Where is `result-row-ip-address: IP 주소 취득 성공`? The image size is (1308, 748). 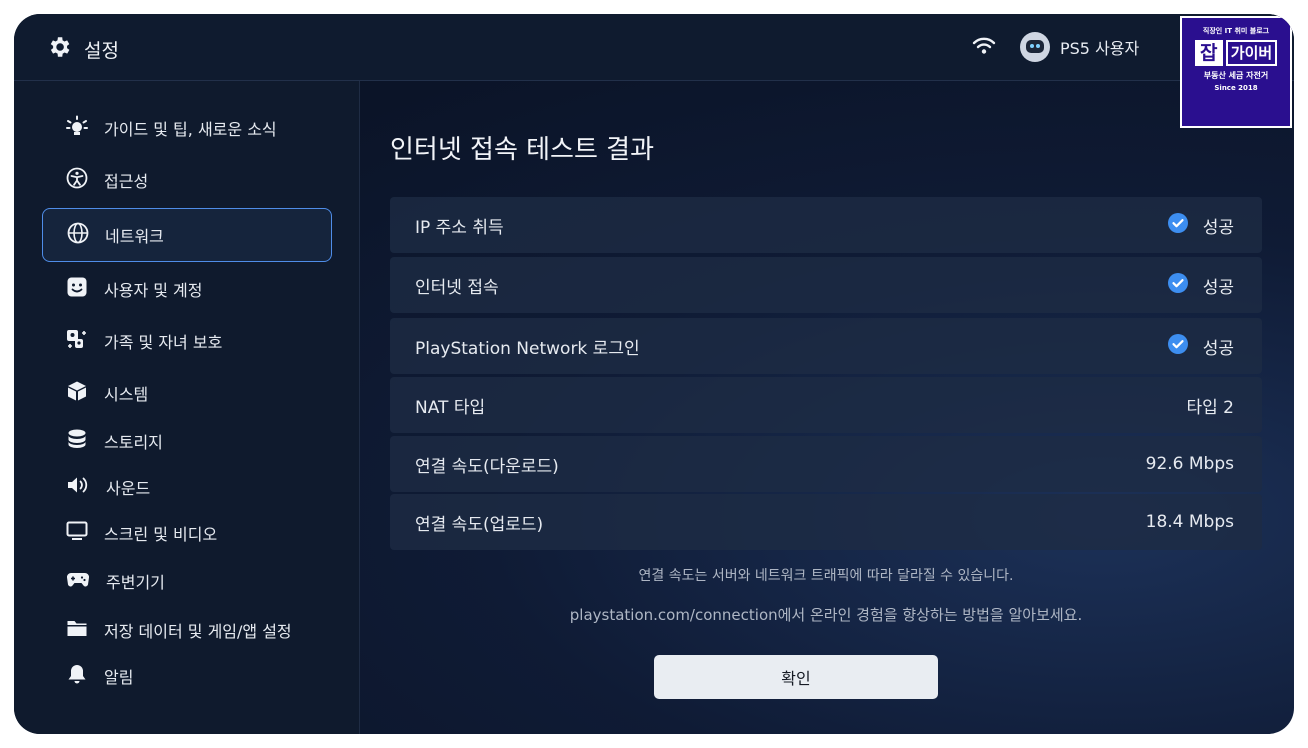 result-row-ip-address: IP 주소 취득 성공 is located at coordinates (826, 225).